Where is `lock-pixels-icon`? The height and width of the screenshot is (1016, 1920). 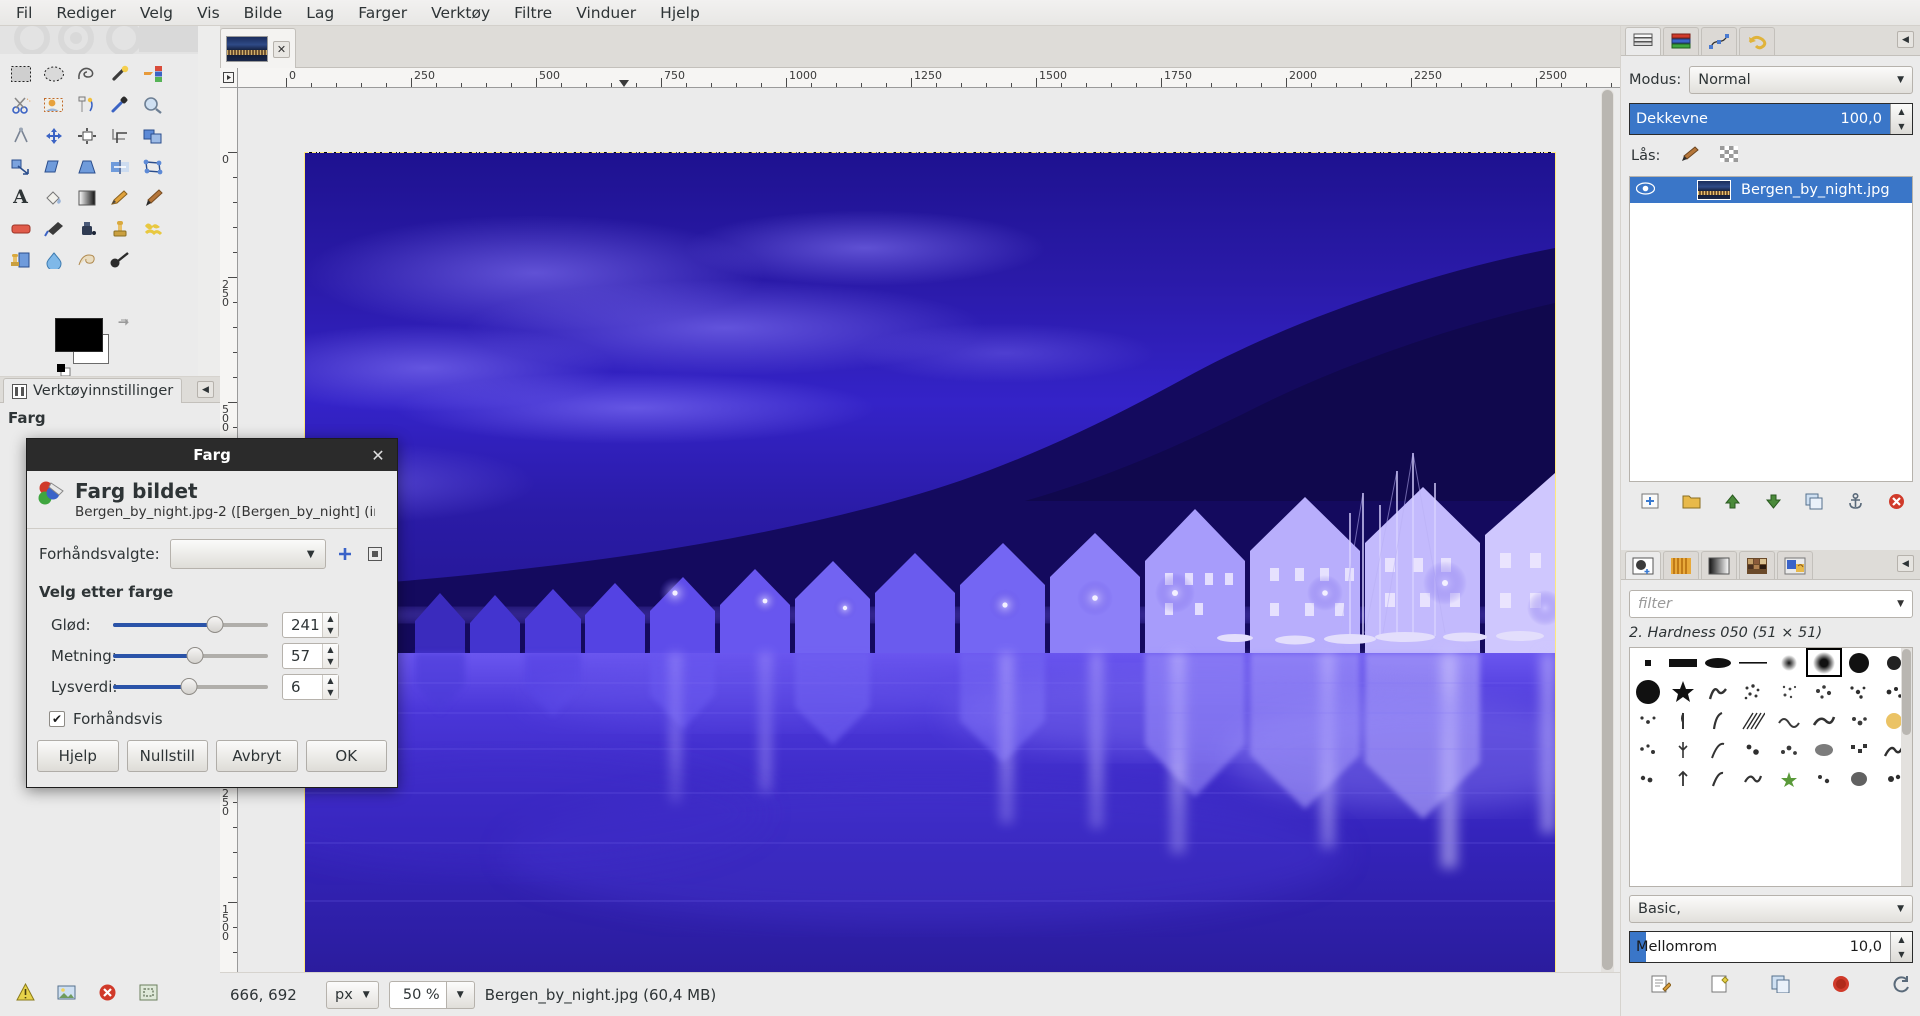 lock-pixels-icon is located at coordinates (1690, 156).